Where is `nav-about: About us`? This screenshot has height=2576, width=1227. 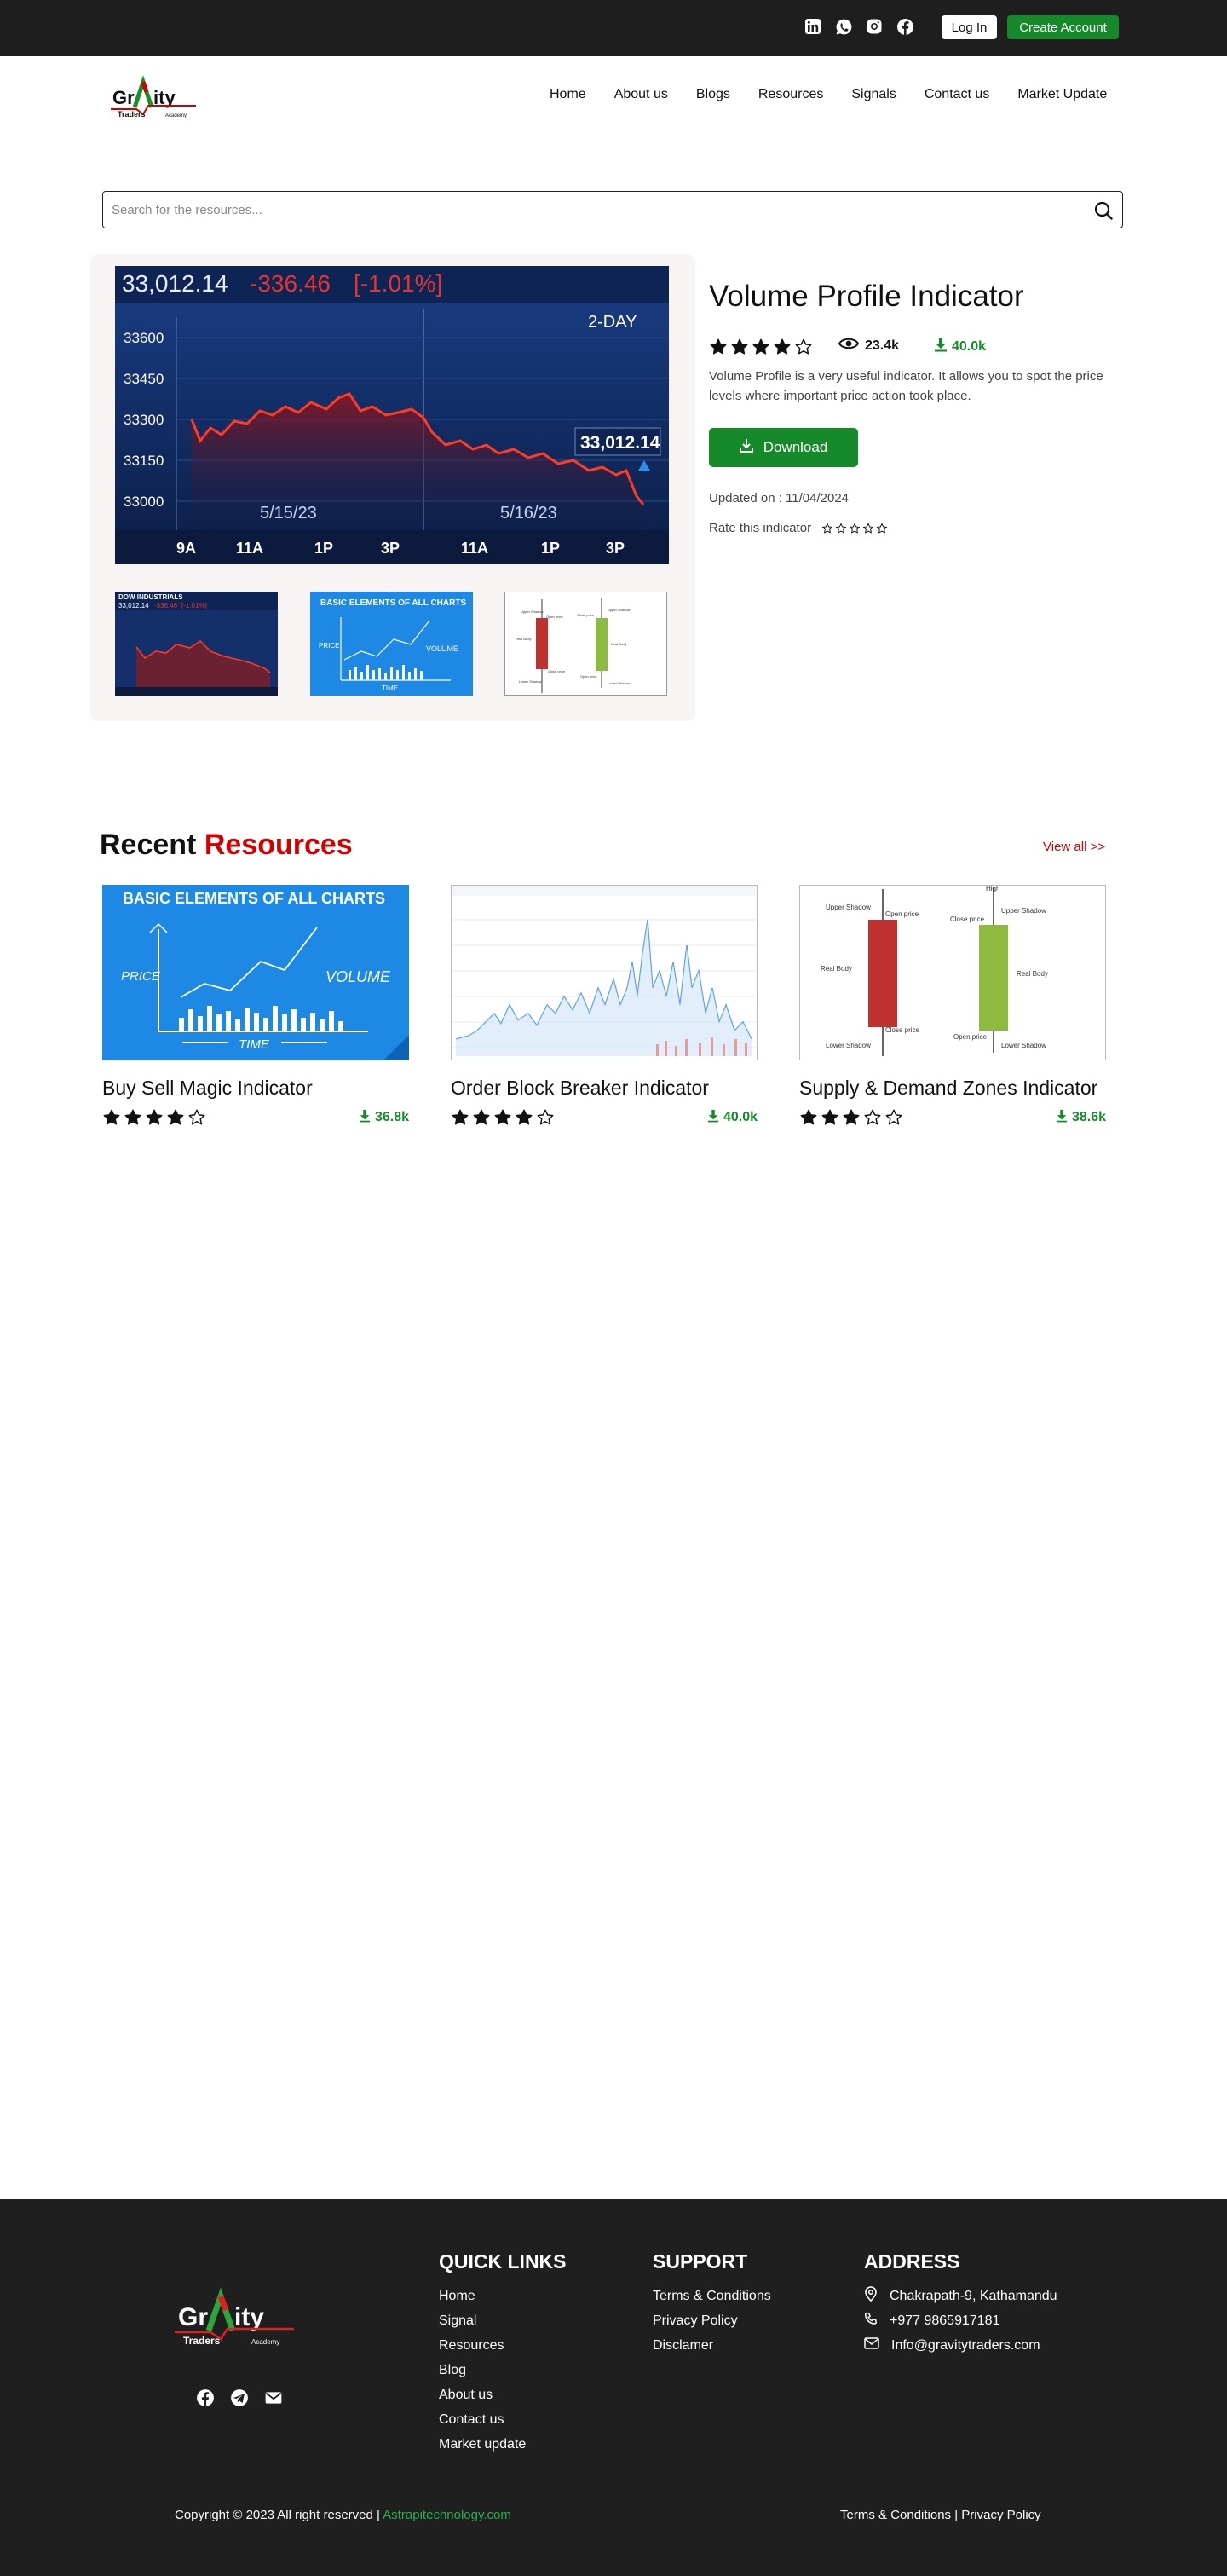
nav-about: About us is located at coordinates (641, 94).